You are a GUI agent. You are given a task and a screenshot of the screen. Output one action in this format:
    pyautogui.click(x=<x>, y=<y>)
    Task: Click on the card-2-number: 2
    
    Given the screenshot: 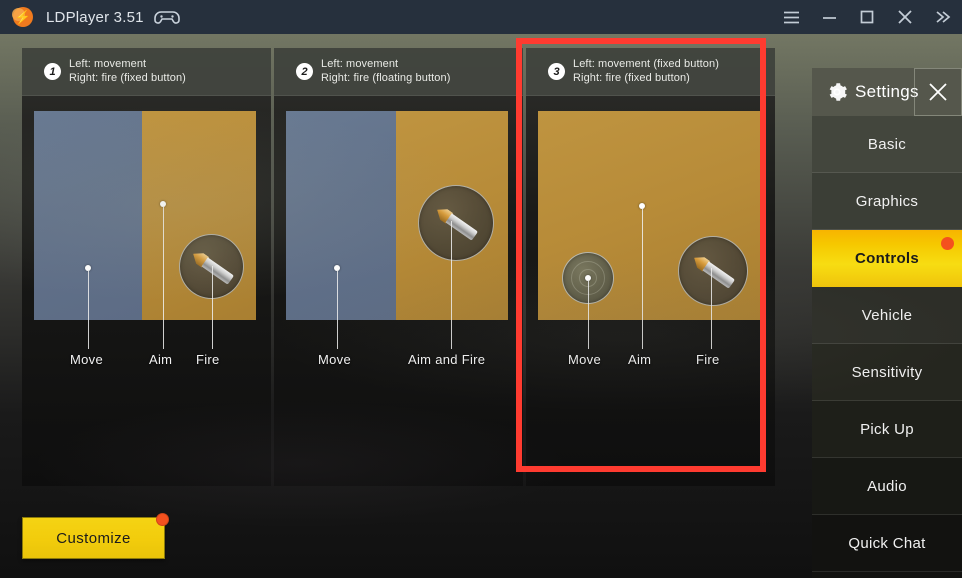 What is the action you would take?
    pyautogui.click(x=304, y=71)
    